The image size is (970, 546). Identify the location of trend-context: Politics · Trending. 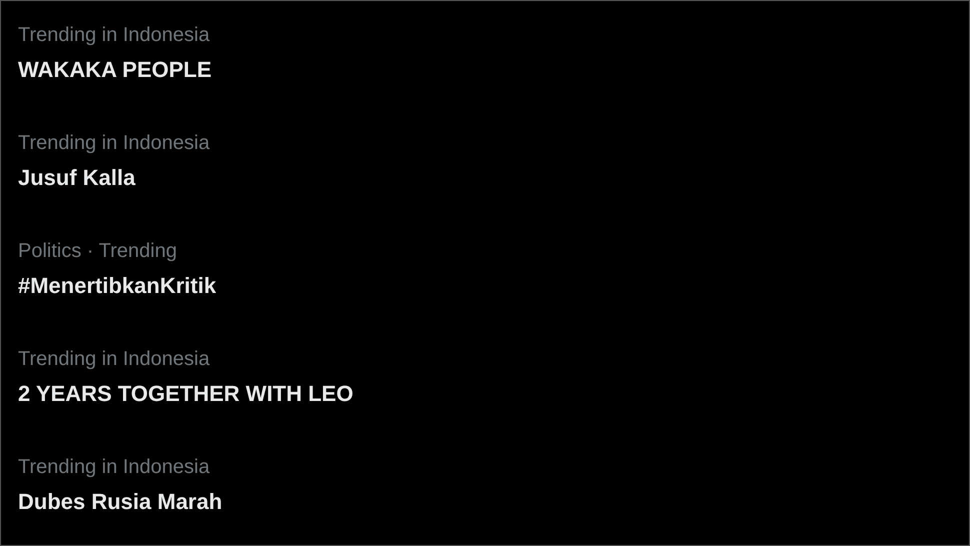
(97, 251).